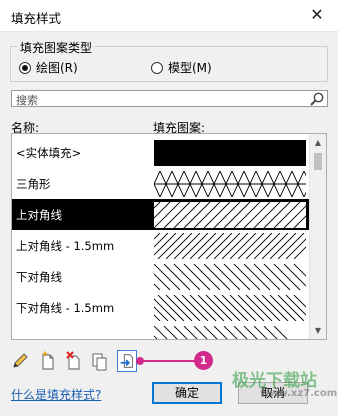  What do you see at coordinates (168, 361) in the screenshot?
I see `callout-line` at bounding box center [168, 361].